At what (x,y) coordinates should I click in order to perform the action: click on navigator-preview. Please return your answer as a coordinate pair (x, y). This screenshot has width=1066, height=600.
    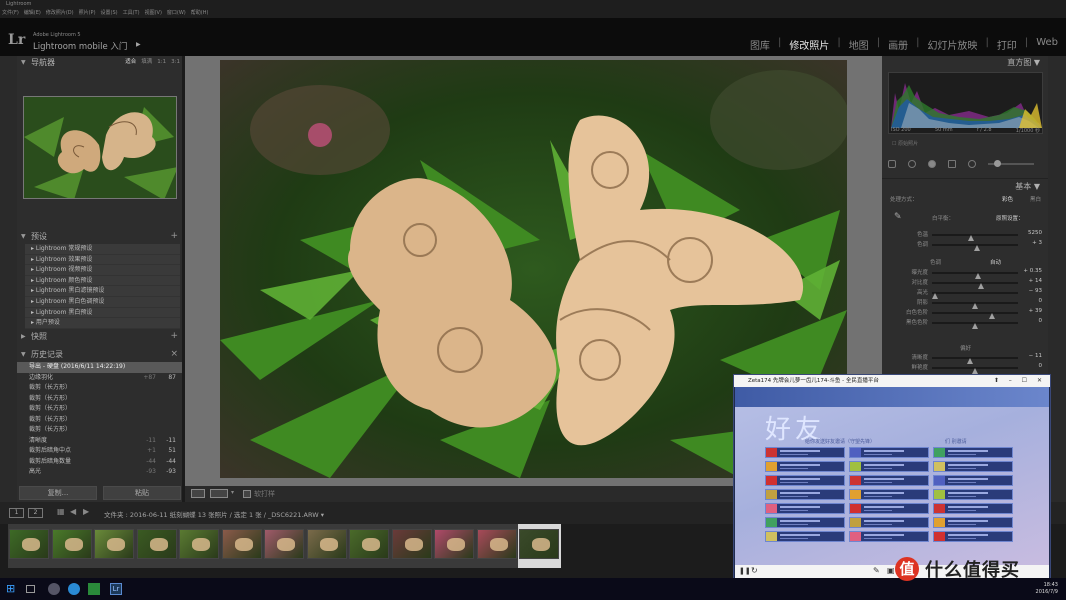
    Looking at the image, I should click on (100, 147).